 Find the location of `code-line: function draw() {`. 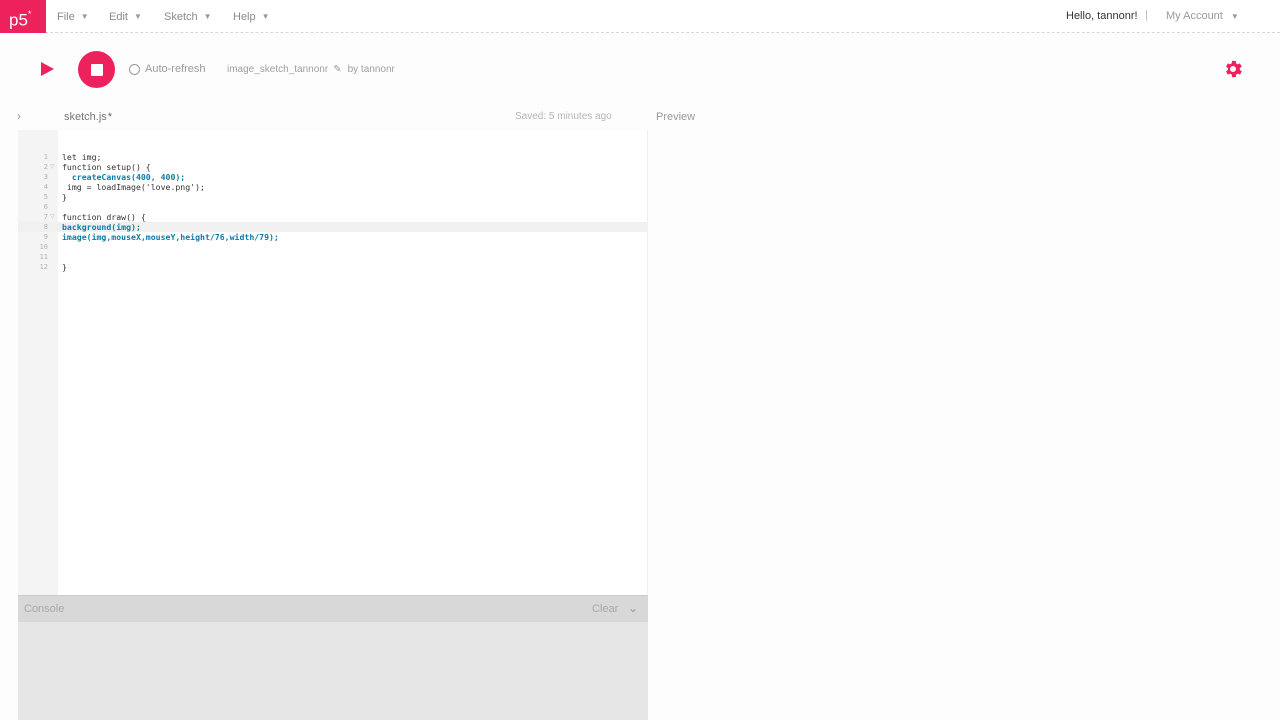

code-line: function draw() { is located at coordinates (104, 217).